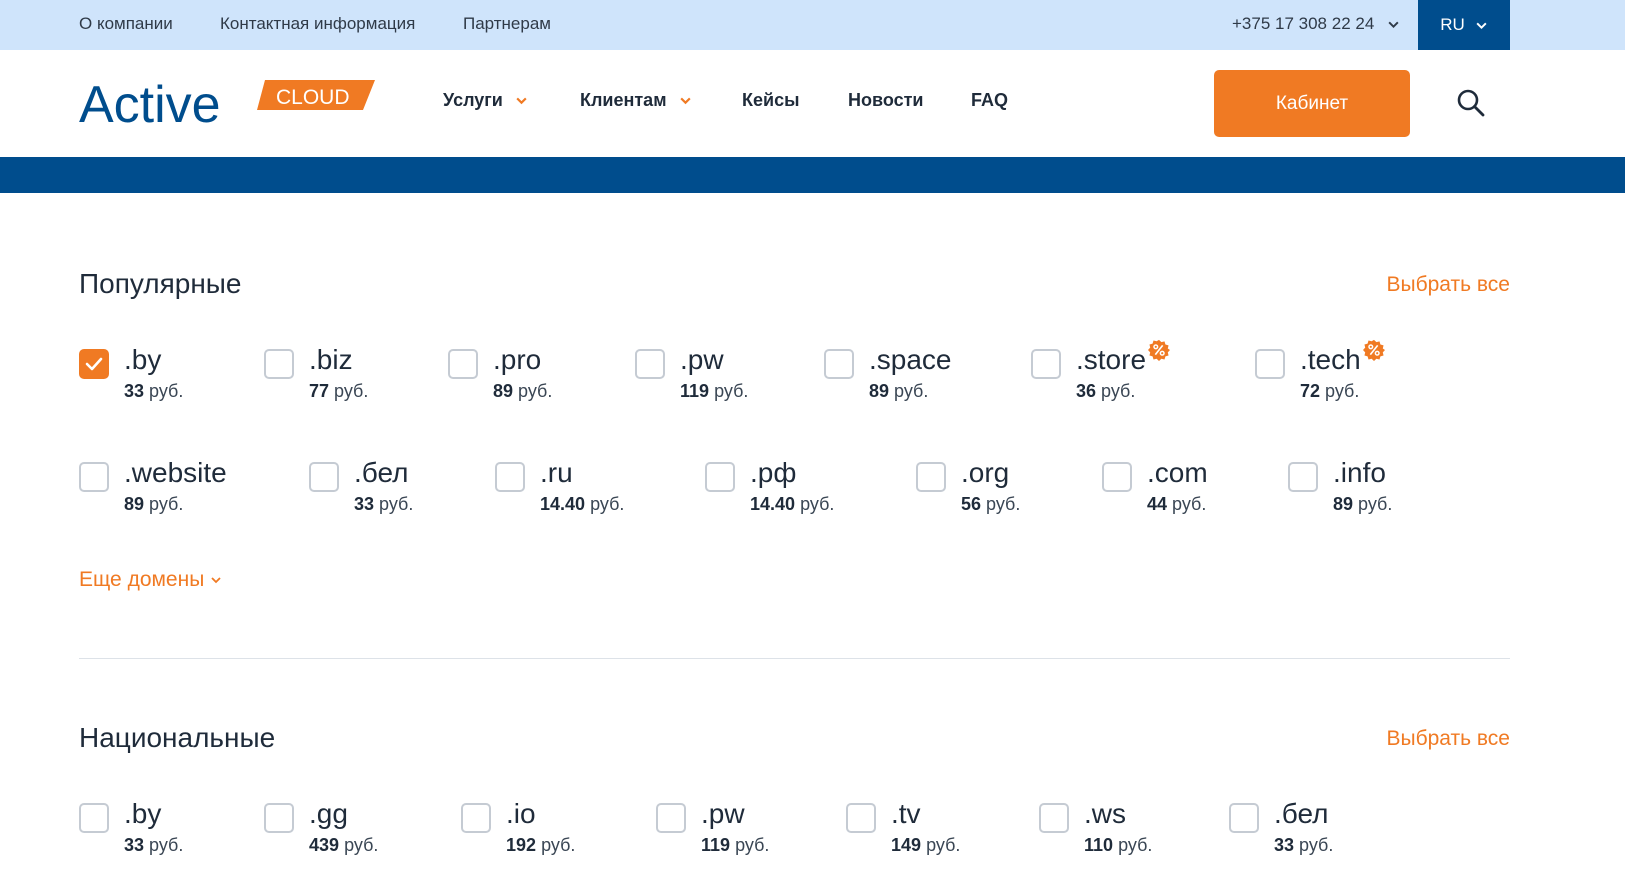 This screenshot has height=895, width=1625. I want to click on domain-name-text: .biz, so click(331, 359).